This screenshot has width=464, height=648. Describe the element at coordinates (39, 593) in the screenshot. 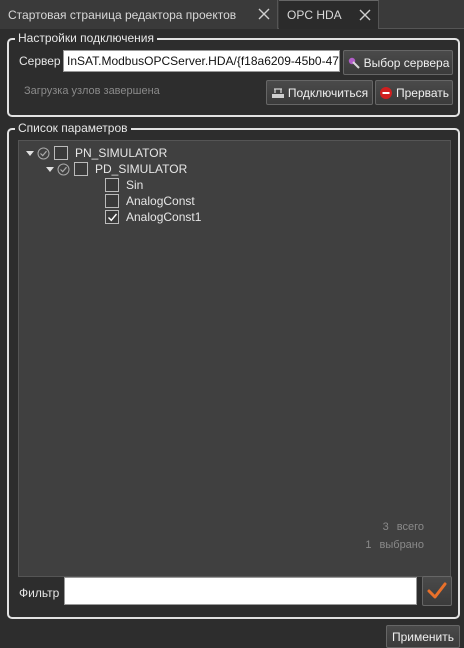

I see `filter-label: Фильтр` at that location.